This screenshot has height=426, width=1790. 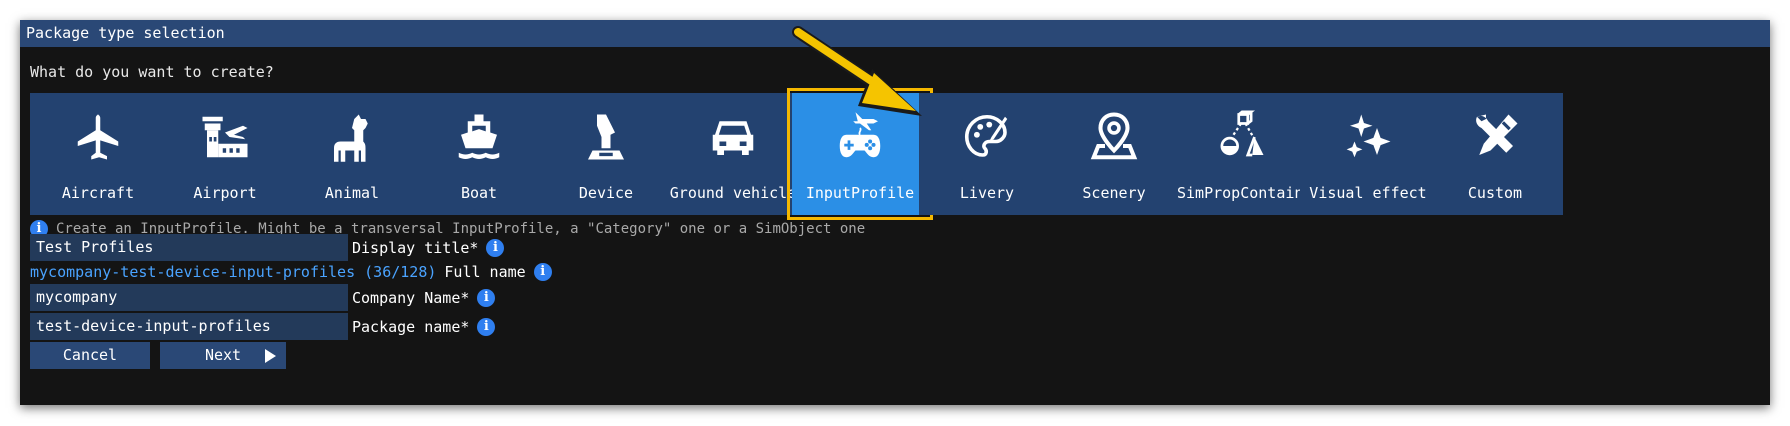 What do you see at coordinates (1495, 192) in the screenshot?
I see `tile-label: Custom` at bounding box center [1495, 192].